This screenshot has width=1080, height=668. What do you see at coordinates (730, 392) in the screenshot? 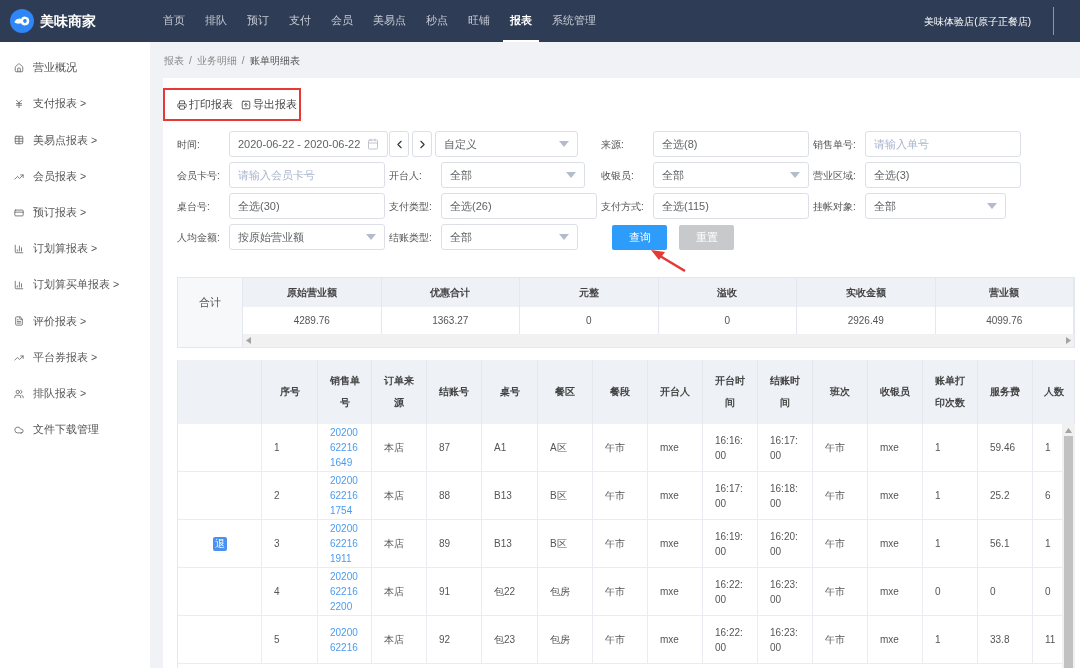
I see `column-header: 开台时间` at bounding box center [730, 392].